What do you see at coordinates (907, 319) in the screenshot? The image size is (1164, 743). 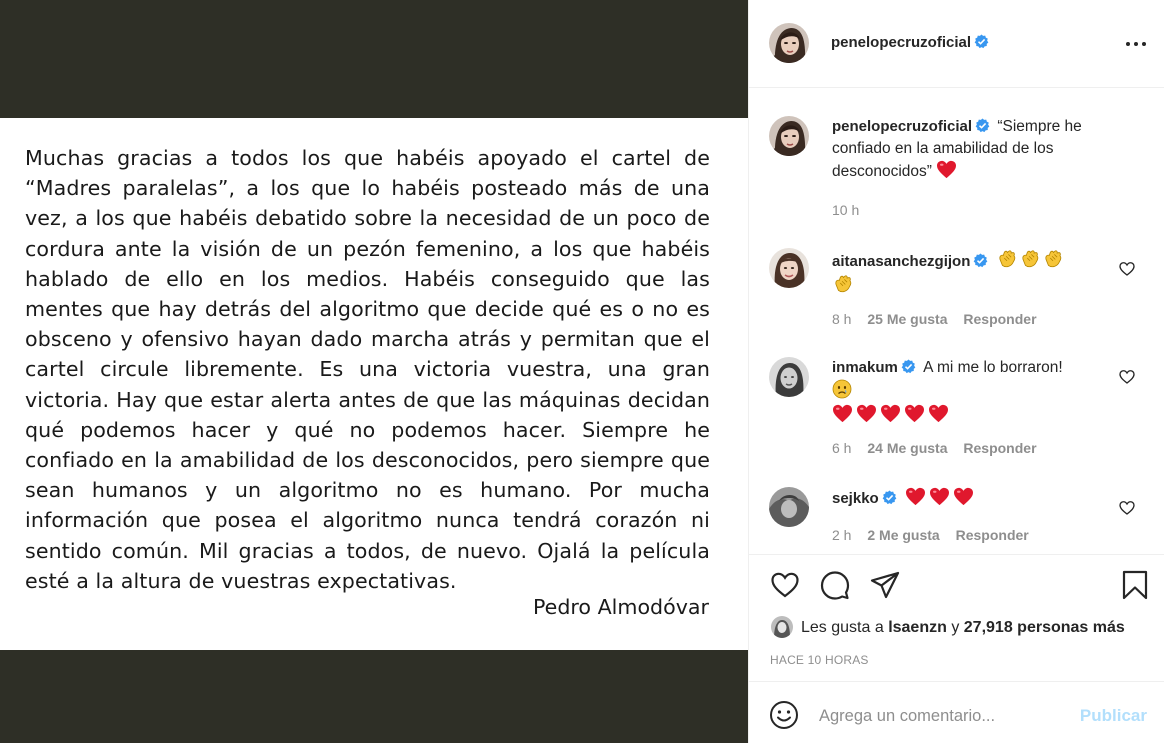 I see `comment-likes: 25 Me gusta` at bounding box center [907, 319].